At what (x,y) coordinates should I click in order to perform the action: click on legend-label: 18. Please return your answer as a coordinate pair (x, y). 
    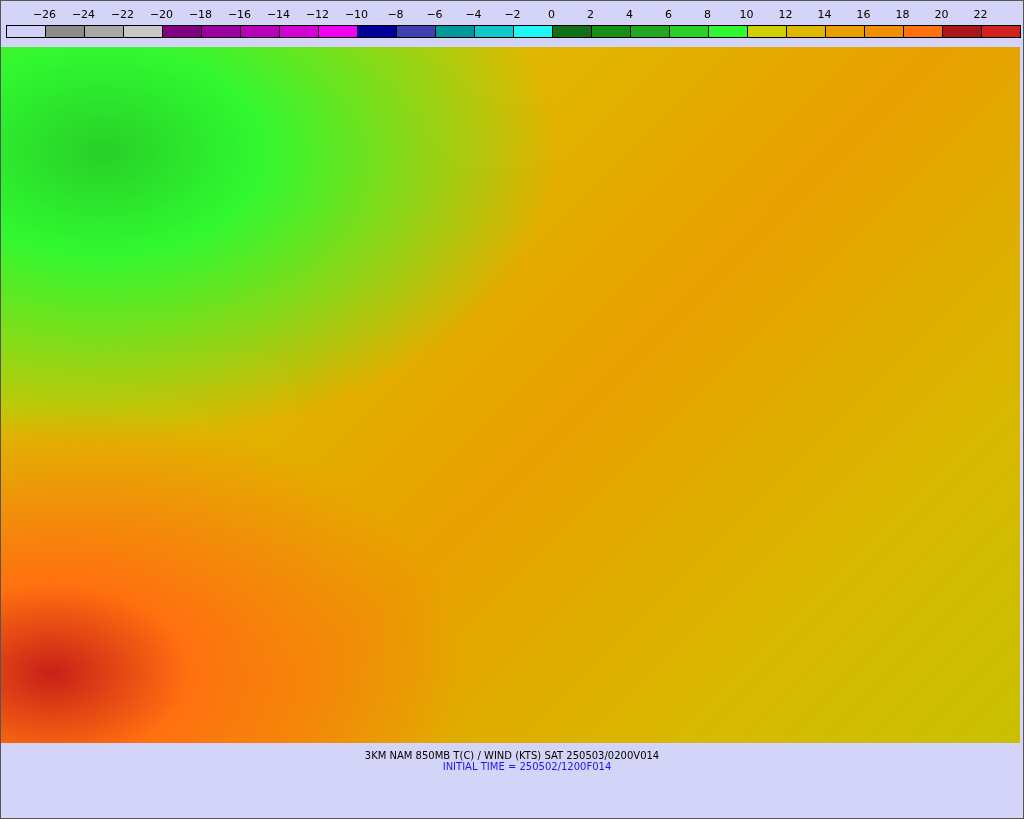
    Looking at the image, I should click on (902, 15).